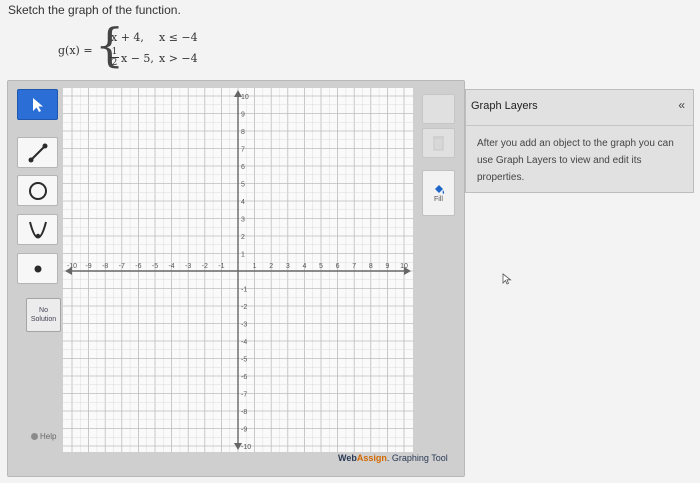  I want to click on delete-button, so click(438, 143).